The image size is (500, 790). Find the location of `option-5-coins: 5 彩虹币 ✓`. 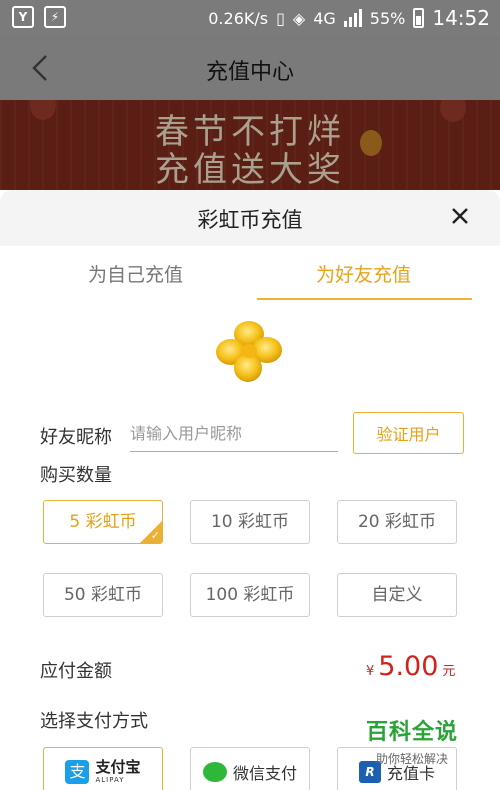

option-5-coins: 5 彩虹币 ✓ is located at coordinates (103, 522).